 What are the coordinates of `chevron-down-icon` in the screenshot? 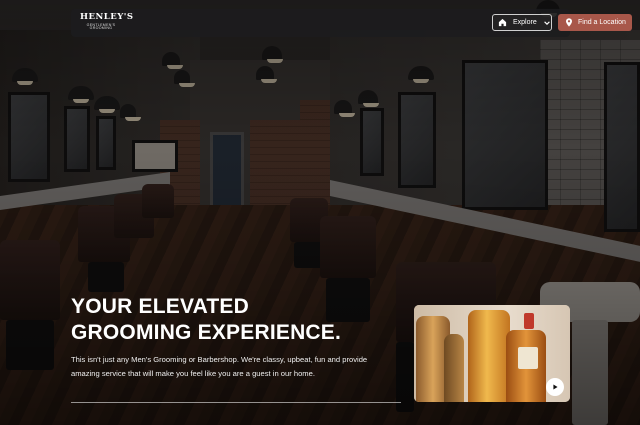 It's located at (547, 22).